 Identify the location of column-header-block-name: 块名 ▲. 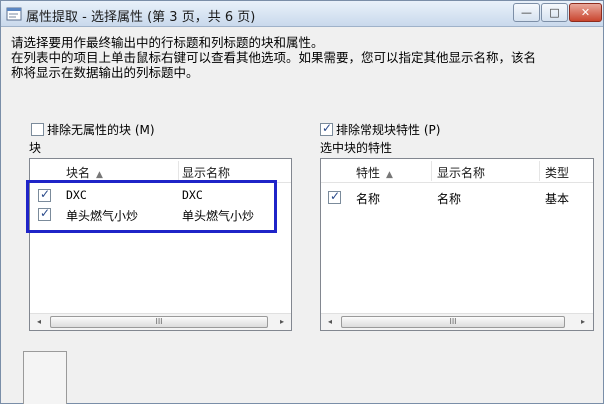
(84, 172).